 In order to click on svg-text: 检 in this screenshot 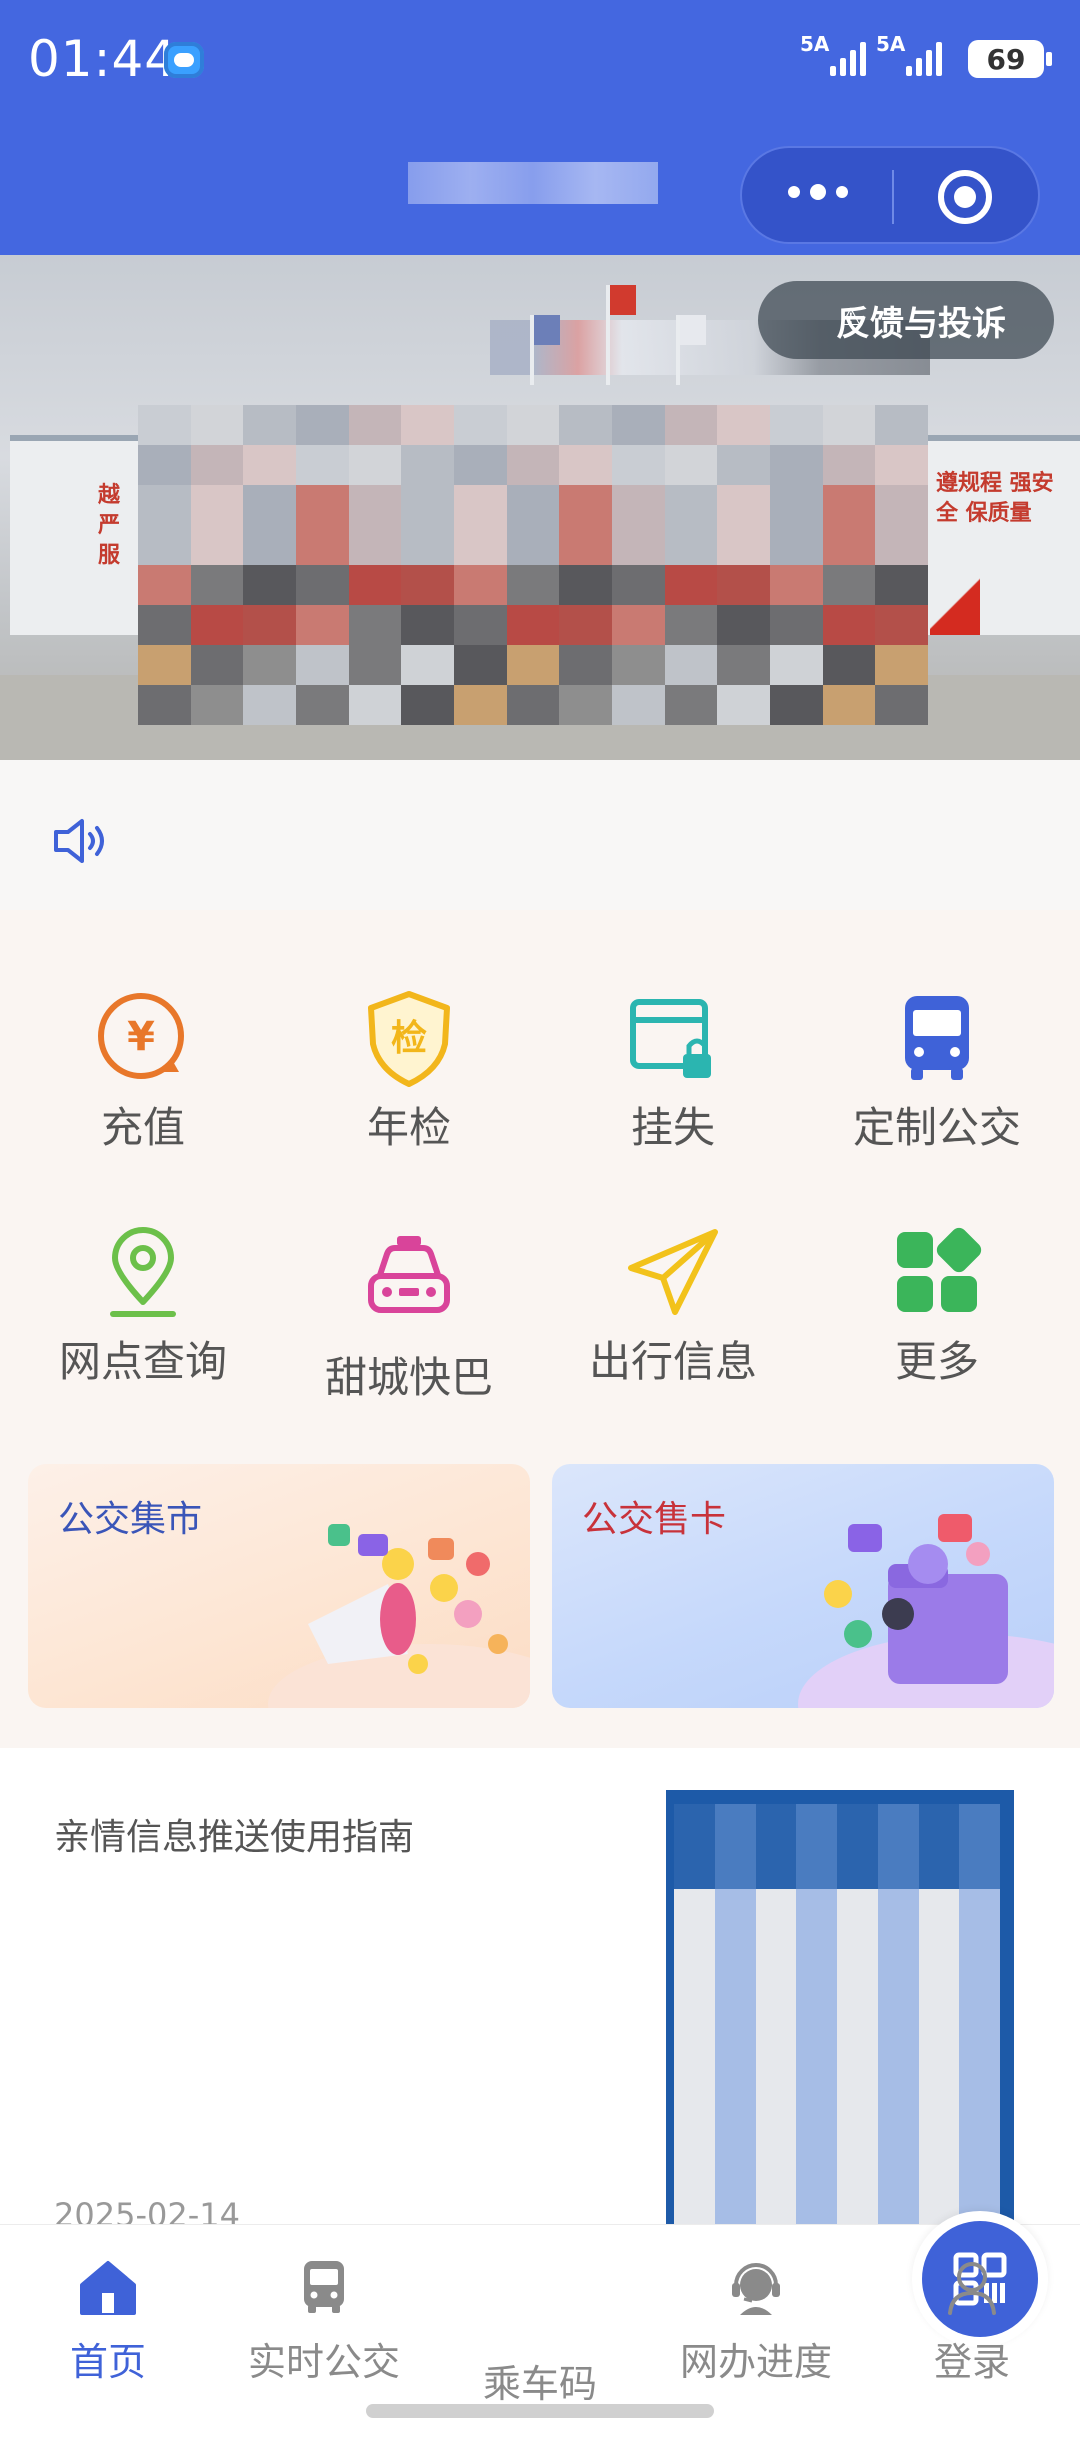, I will do `click(409, 1038)`.